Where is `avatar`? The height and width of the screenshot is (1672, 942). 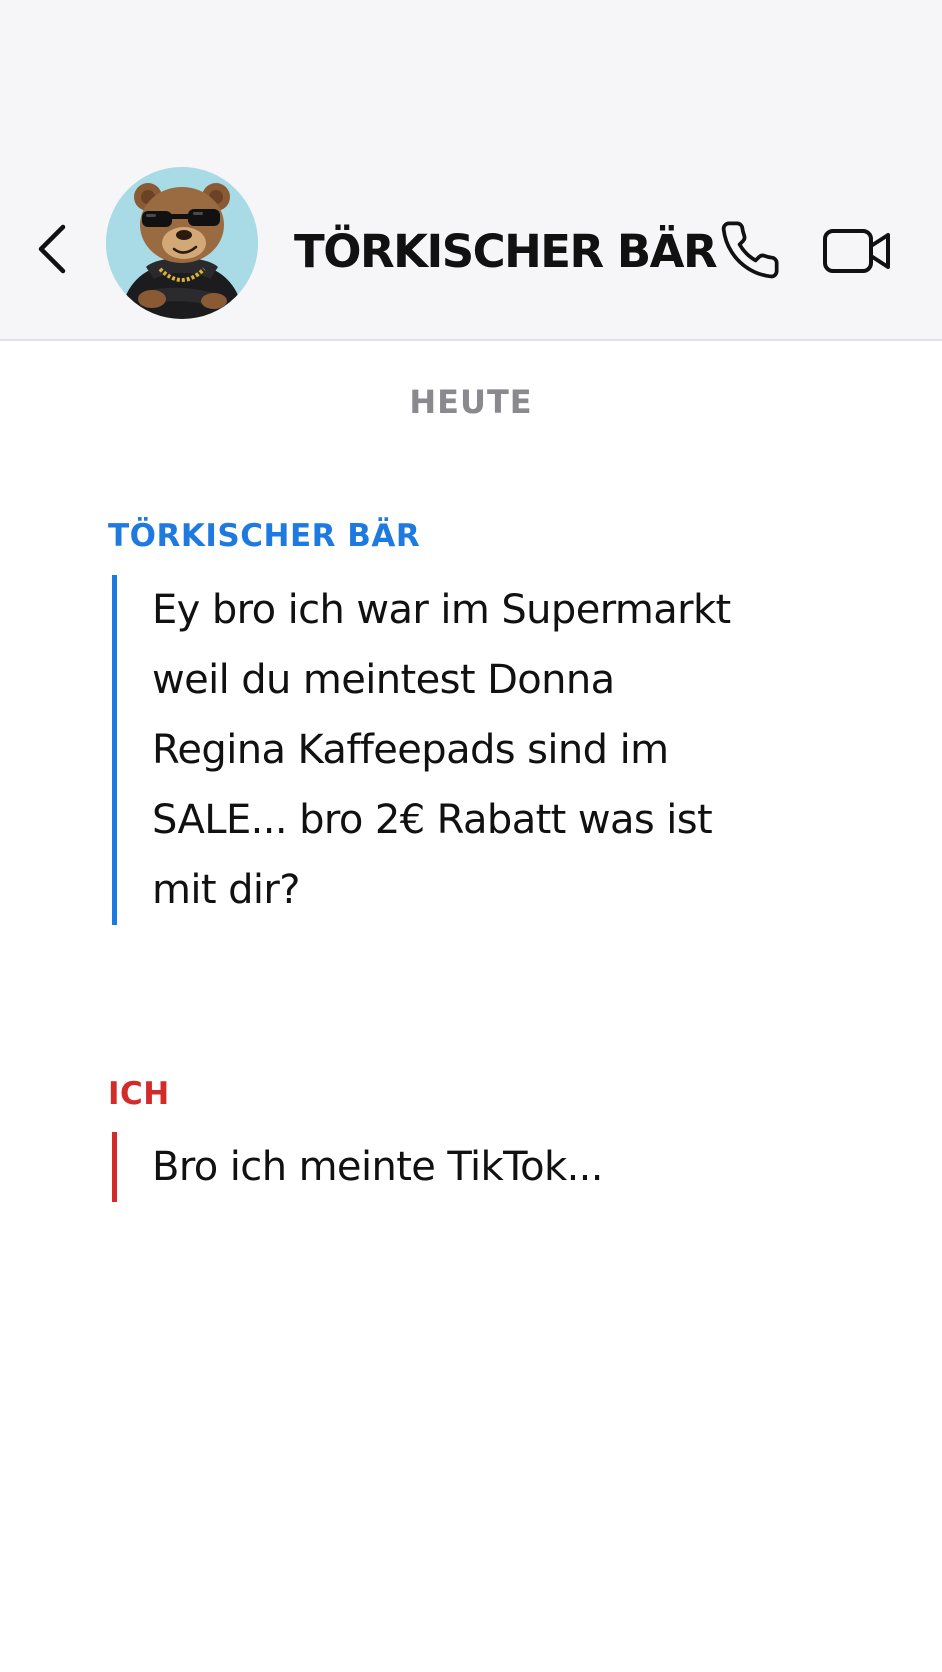
avatar is located at coordinates (182, 243).